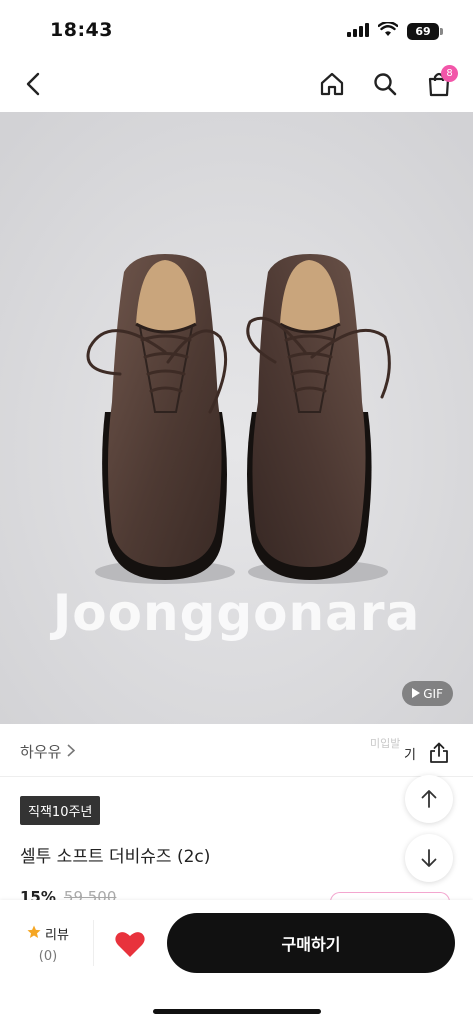  What do you see at coordinates (236, 84) in the screenshot?
I see `top-nav: 8` at bounding box center [236, 84].